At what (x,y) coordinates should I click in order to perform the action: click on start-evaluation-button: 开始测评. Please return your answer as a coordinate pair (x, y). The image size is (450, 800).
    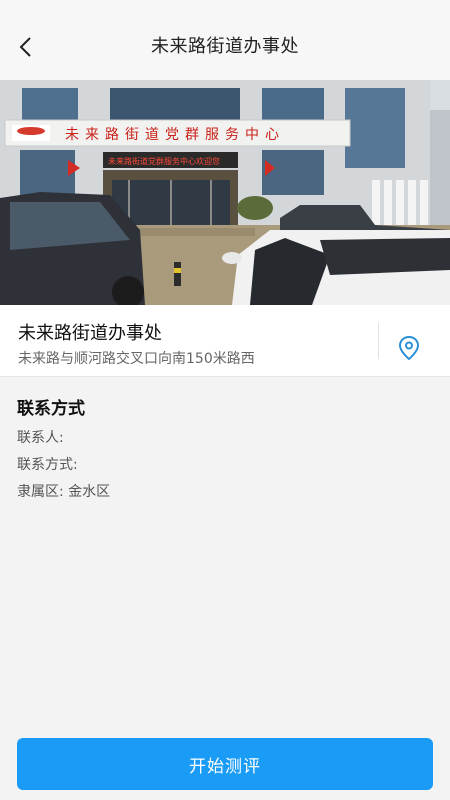
    Looking at the image, I should click on (225, 764).